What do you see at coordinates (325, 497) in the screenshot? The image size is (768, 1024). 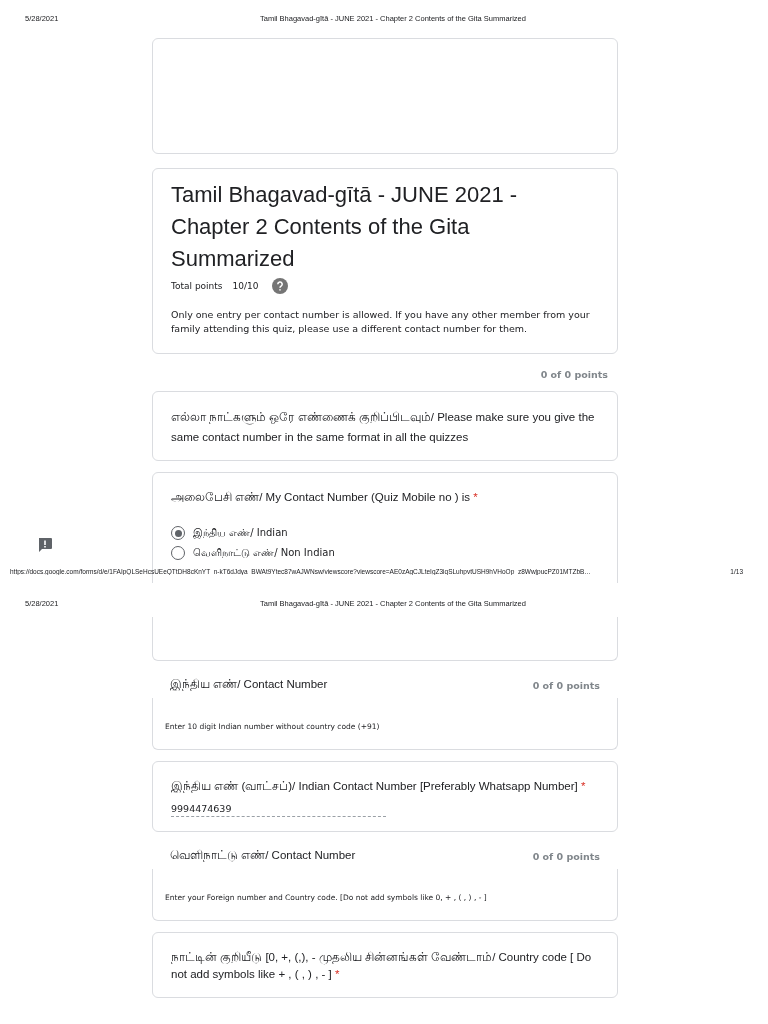 I see `question-text: அலைபேசி எண்/ My Contact Number (Quiz Mobile no ) is *` at bounding box center [325, 497].